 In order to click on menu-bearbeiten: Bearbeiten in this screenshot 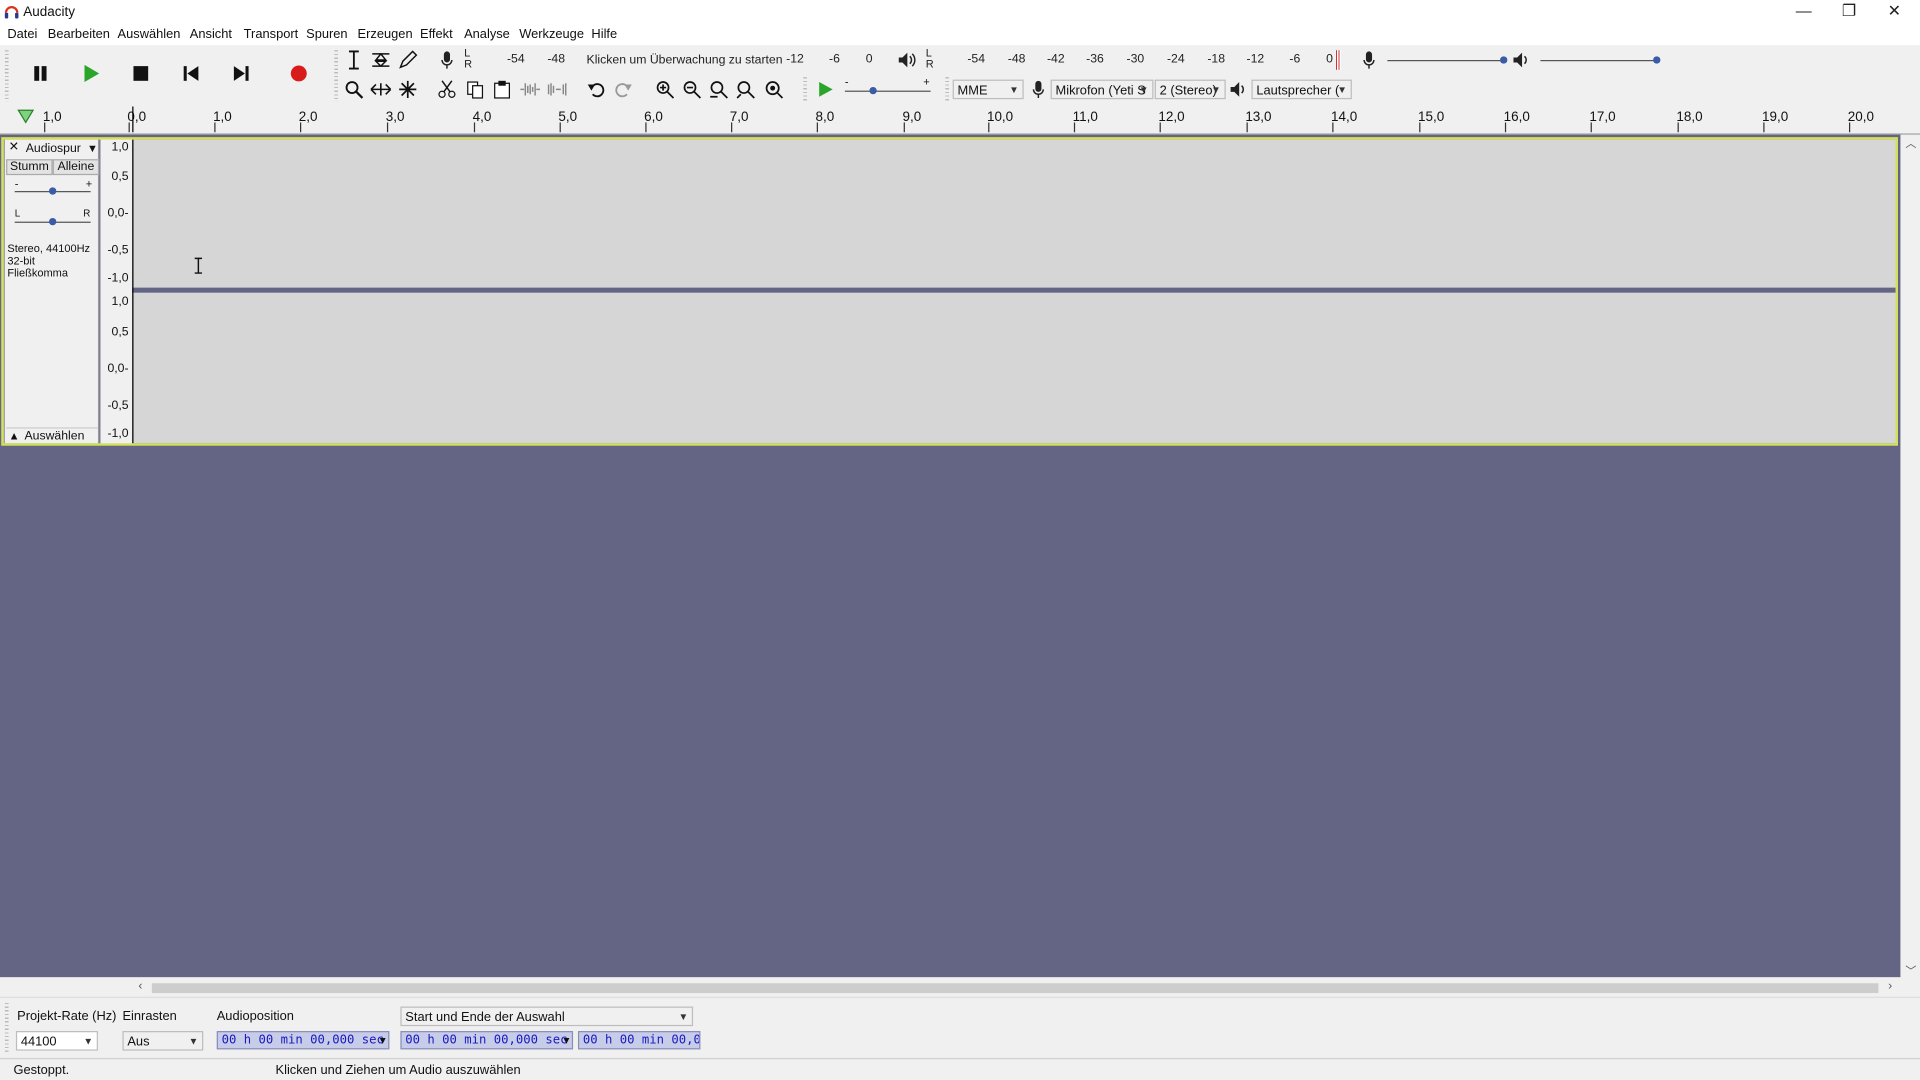, I will do `click(79, 34)`.